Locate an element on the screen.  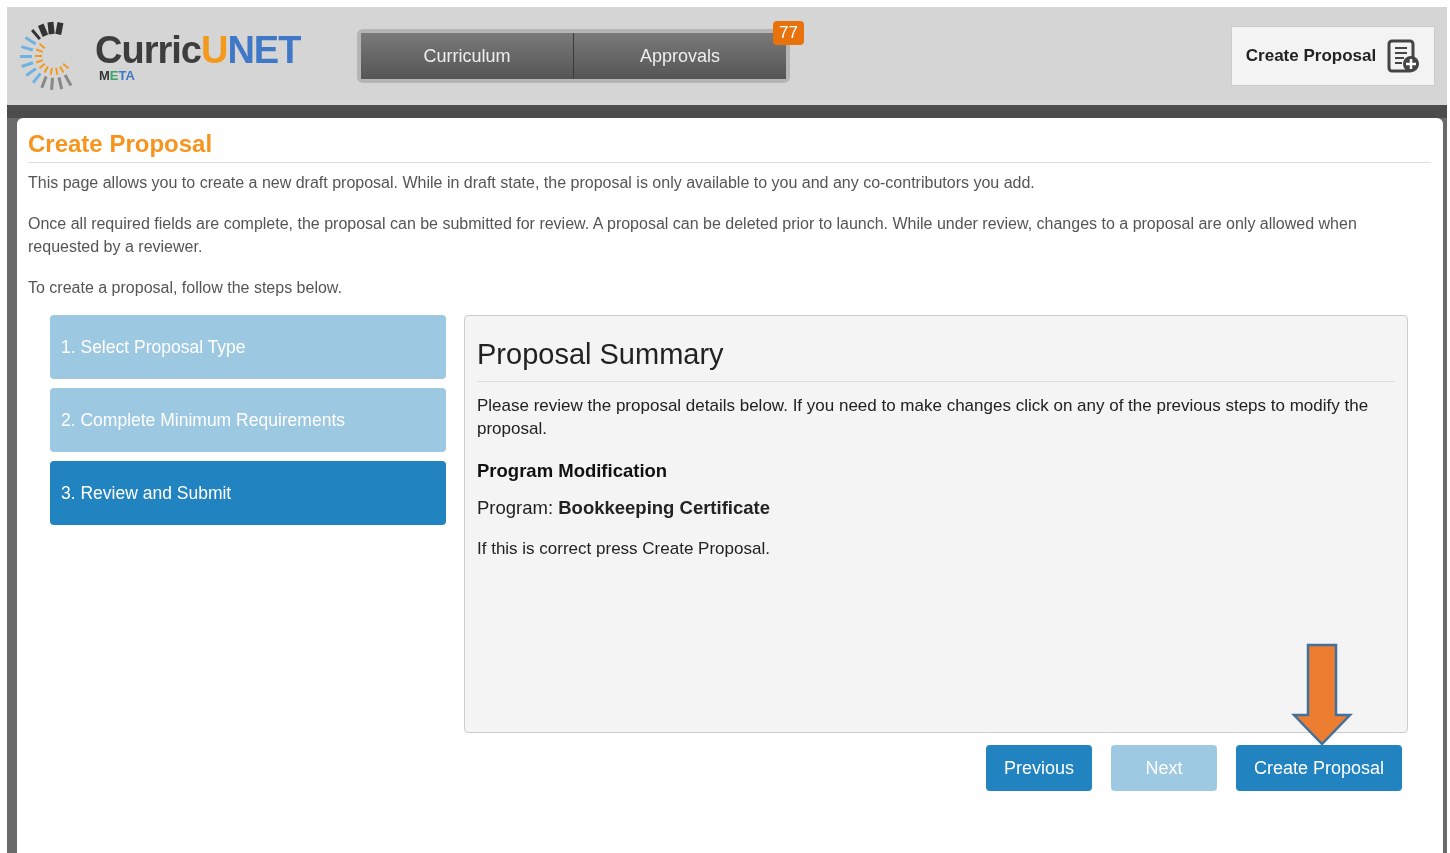
summary-title: Proposal Summary is located at coordinates (936, 360).